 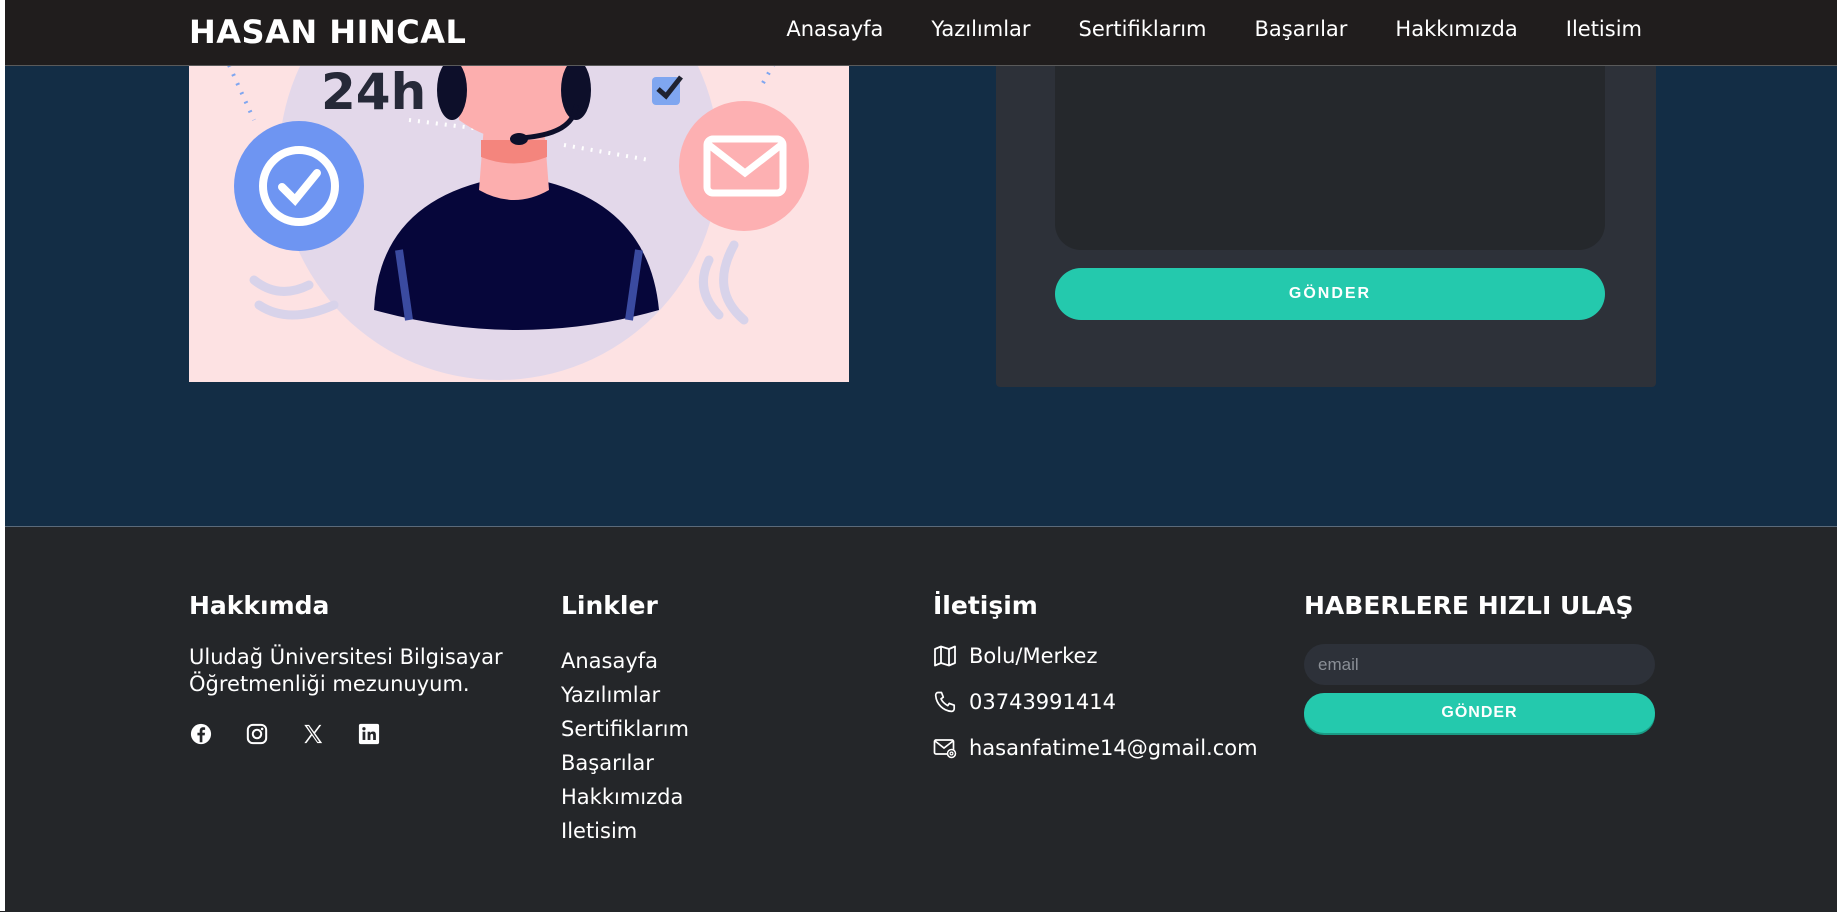 I want to click on brand-logo: HASAN HINCAL, so click(x=327, y=32).